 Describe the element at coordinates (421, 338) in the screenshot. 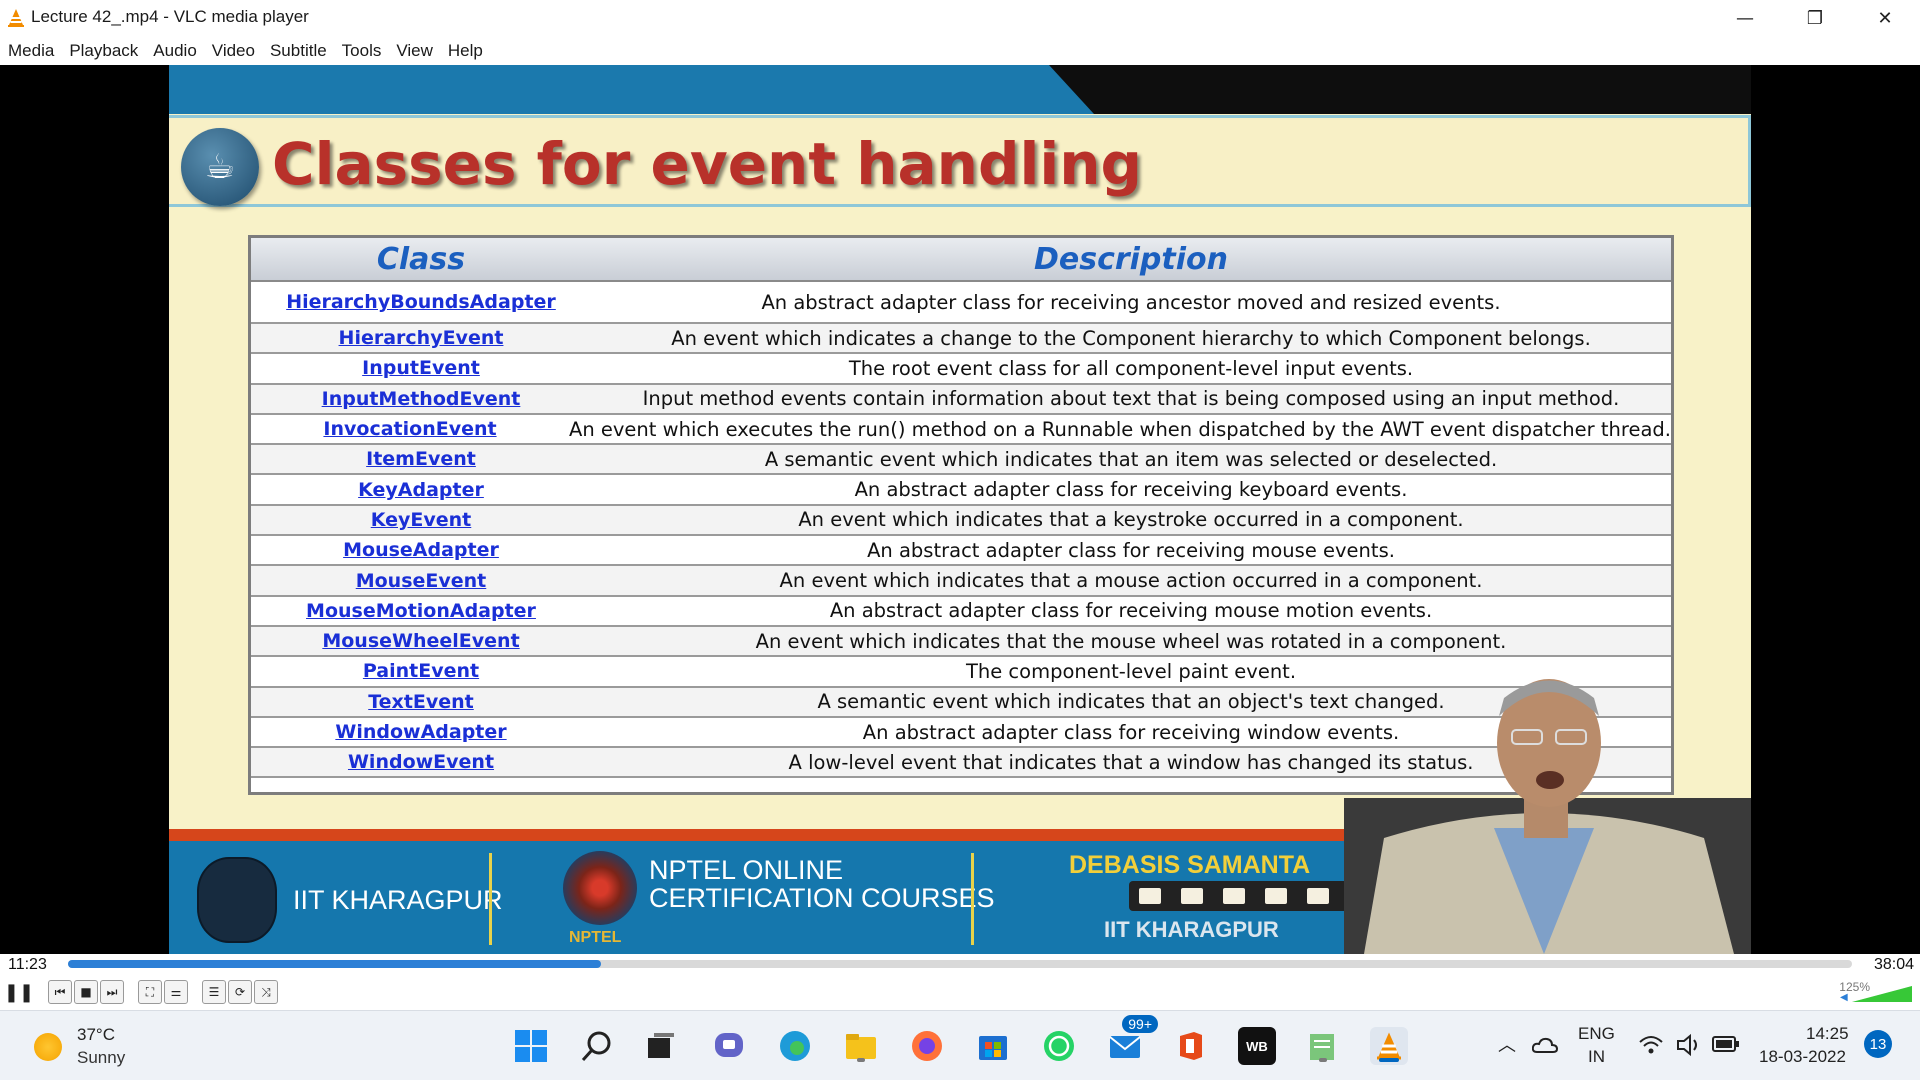

I see `class-link: HierarchyEvent` at that location.